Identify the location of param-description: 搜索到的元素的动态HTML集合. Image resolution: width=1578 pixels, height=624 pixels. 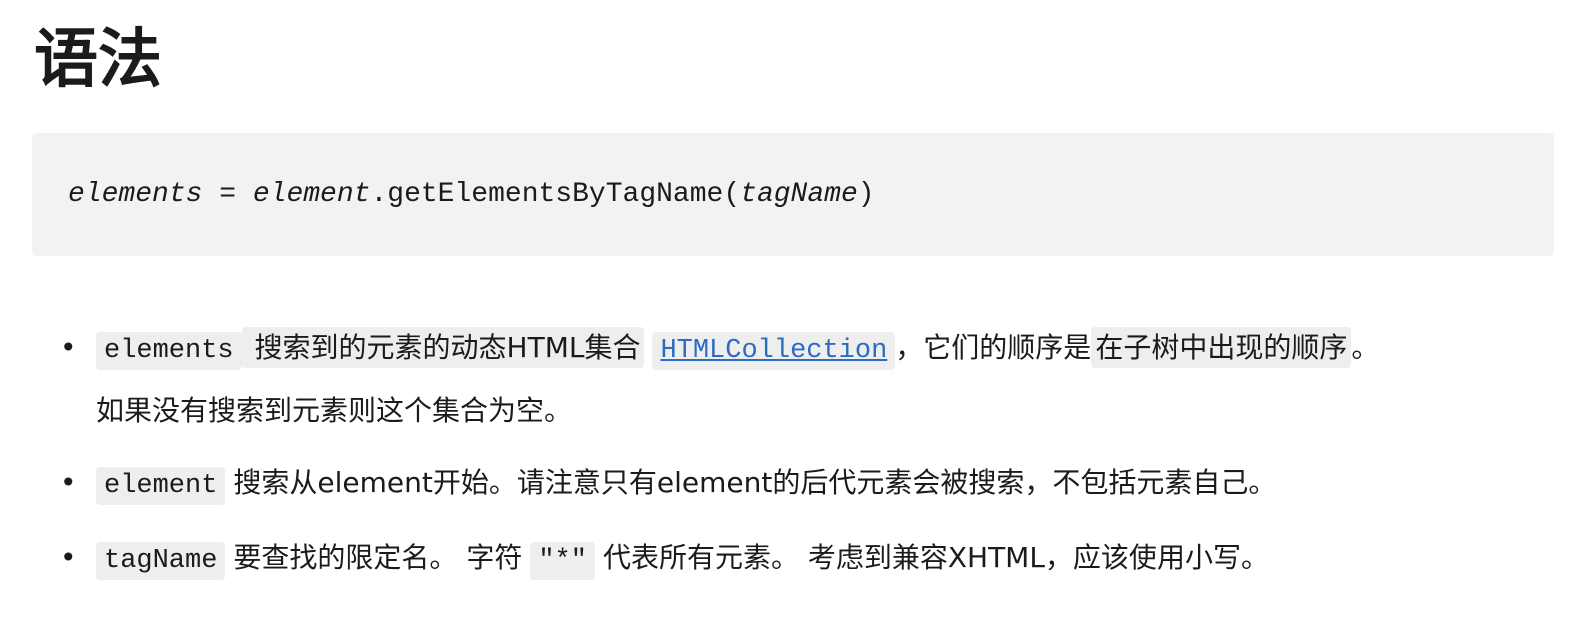
(443, 347).